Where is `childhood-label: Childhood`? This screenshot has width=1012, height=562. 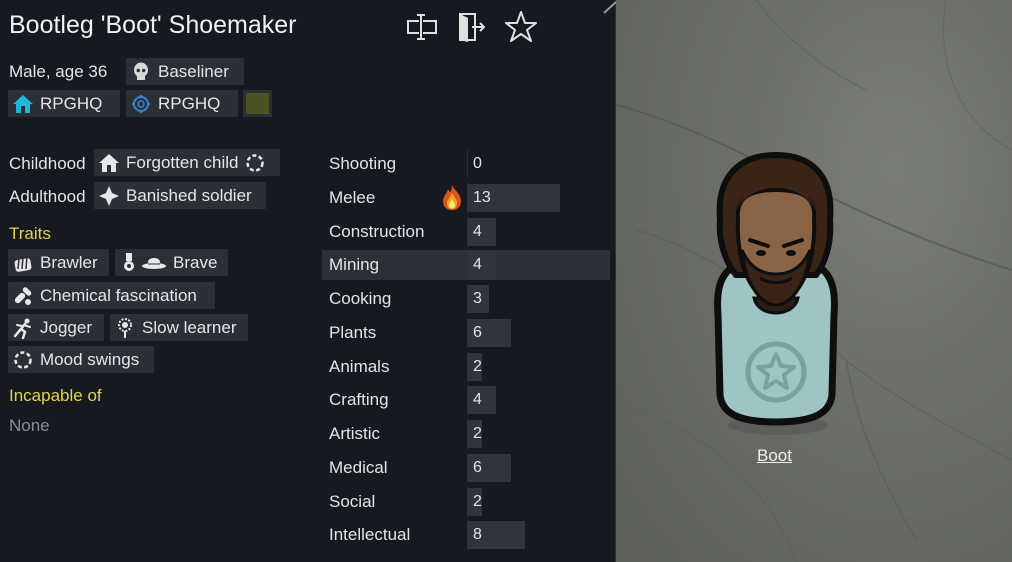 childhood-label: Childhood is located at coordinates (47, 163).